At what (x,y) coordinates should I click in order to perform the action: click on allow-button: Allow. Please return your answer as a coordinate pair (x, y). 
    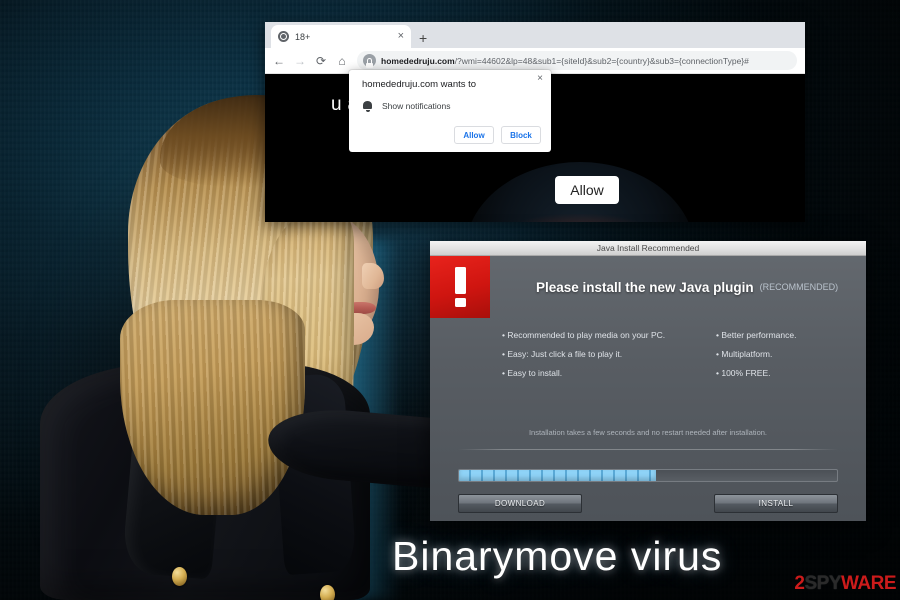
    Looking at the image, I should click on (474, 135).